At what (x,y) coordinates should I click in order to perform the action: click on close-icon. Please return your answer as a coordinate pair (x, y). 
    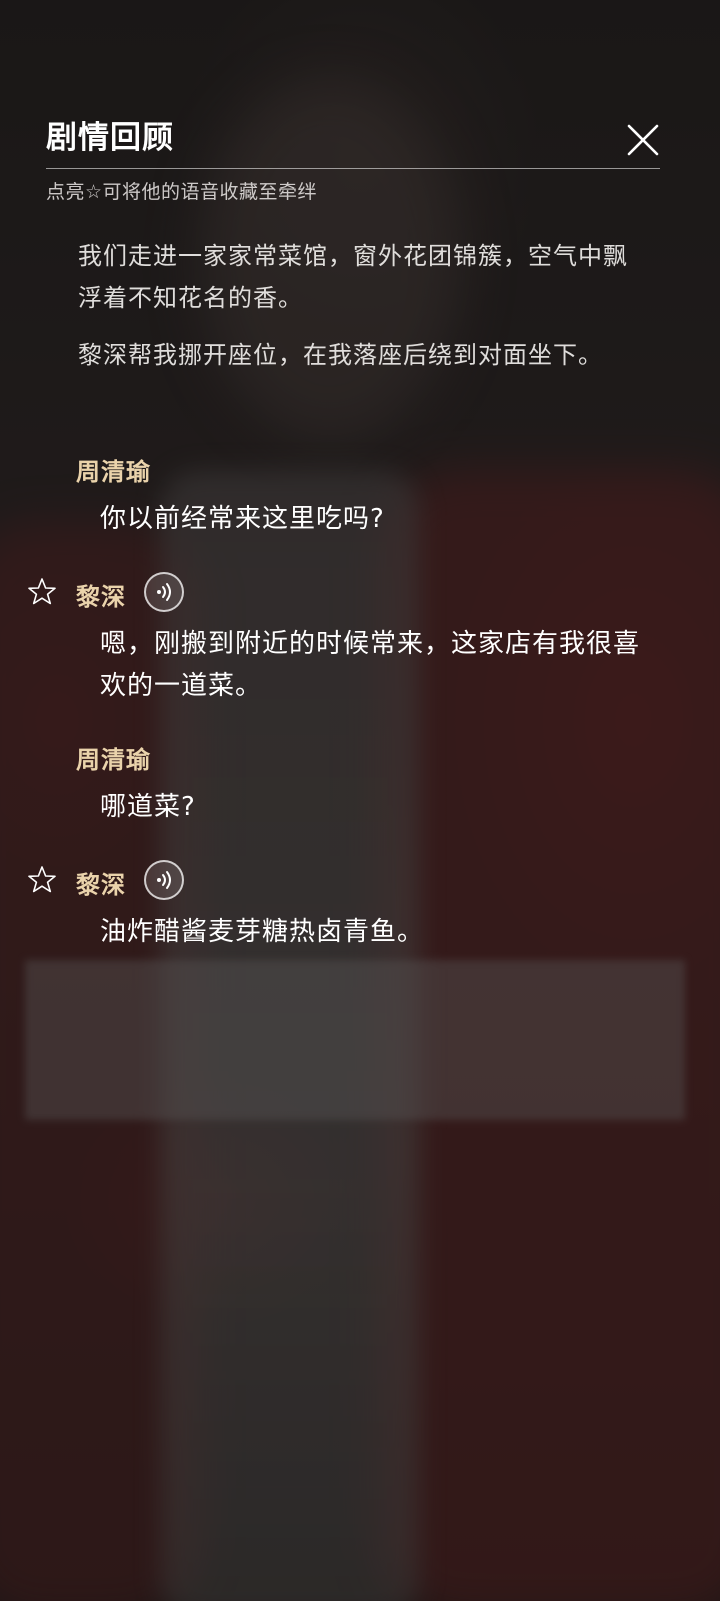
    Looking at the image, I should click on (643, 140).